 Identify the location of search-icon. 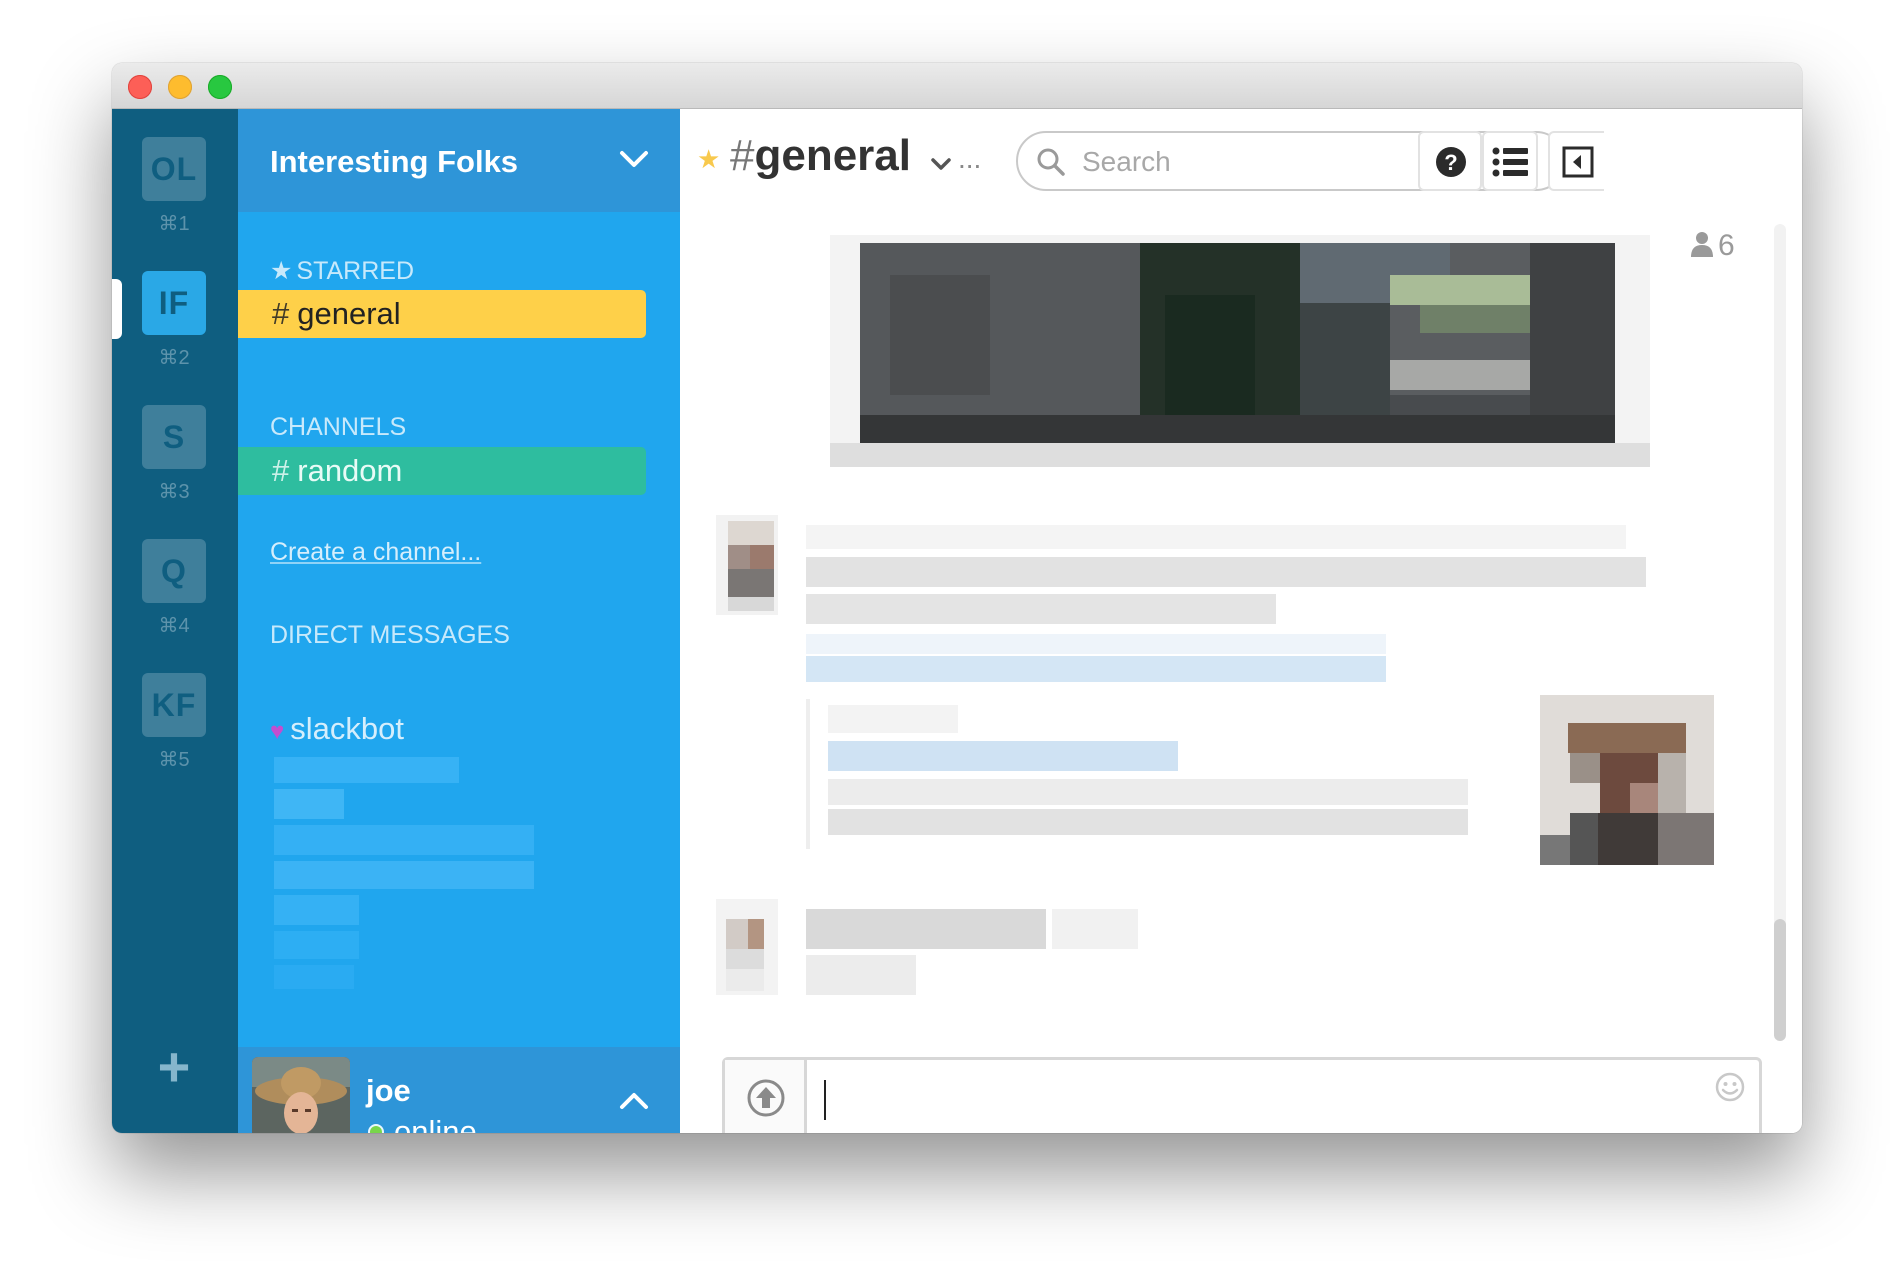
(1051, 162).